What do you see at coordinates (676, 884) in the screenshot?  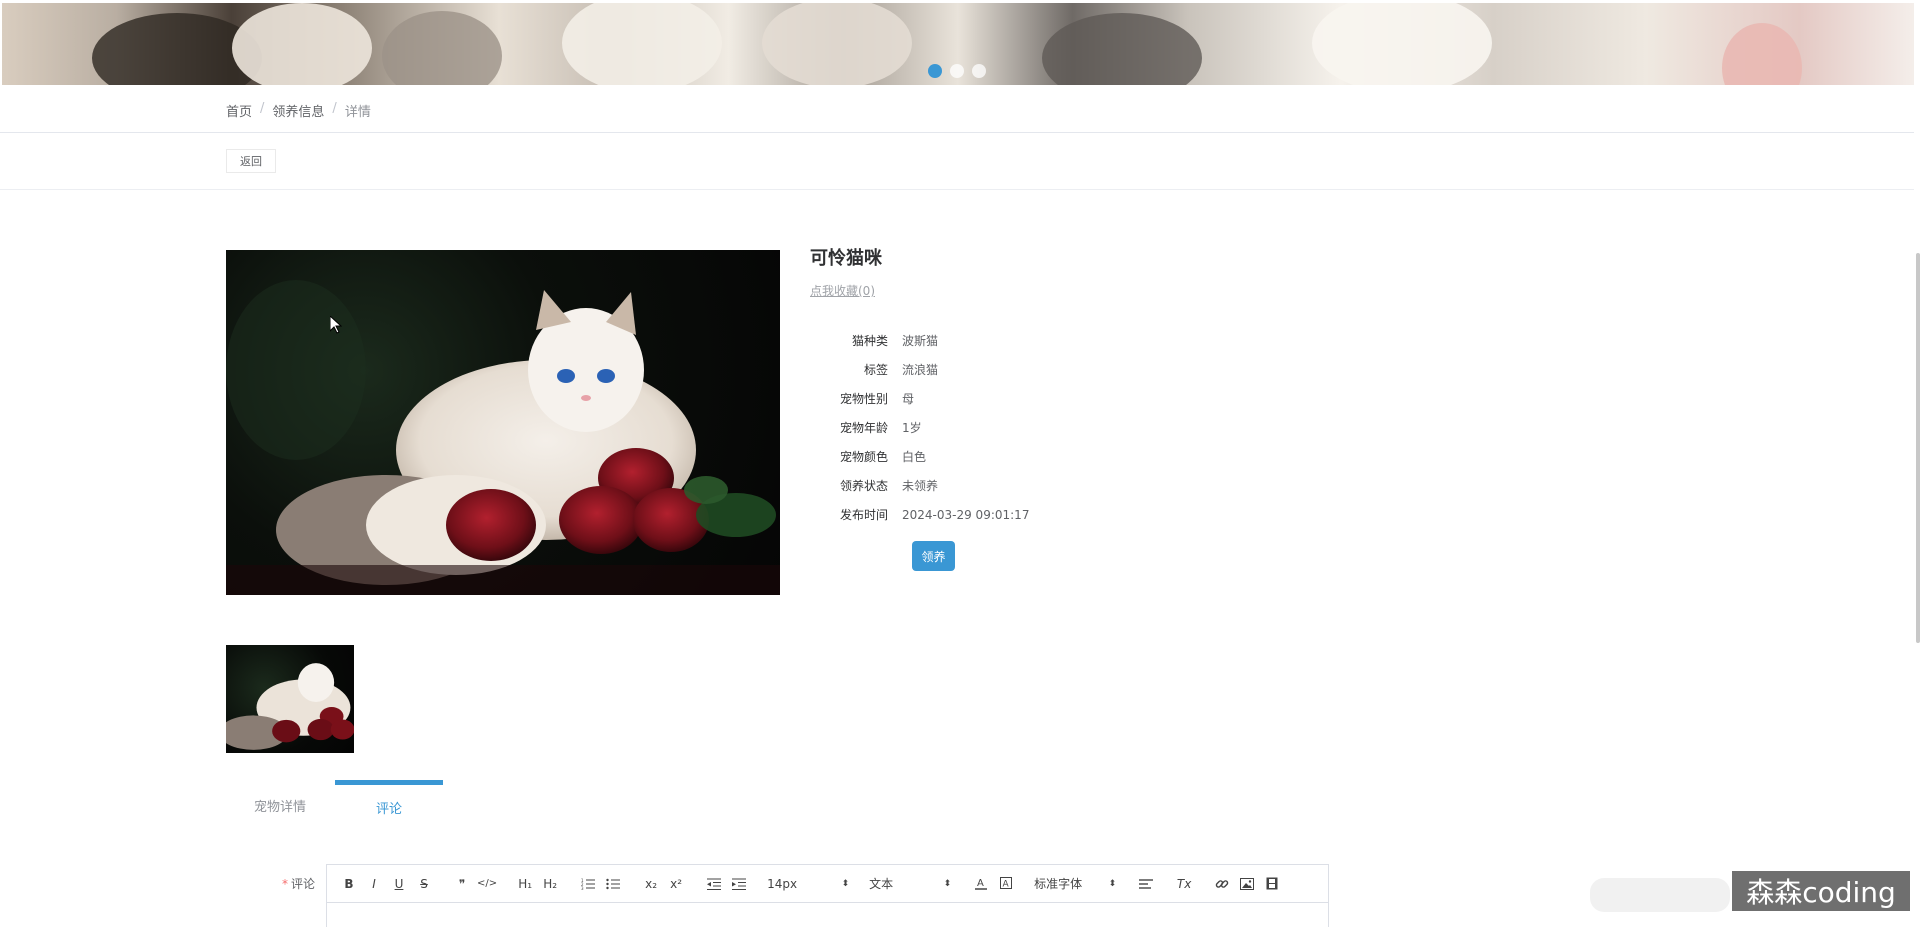 I see `superscript-button: x²` at bounding box center [676, 884].